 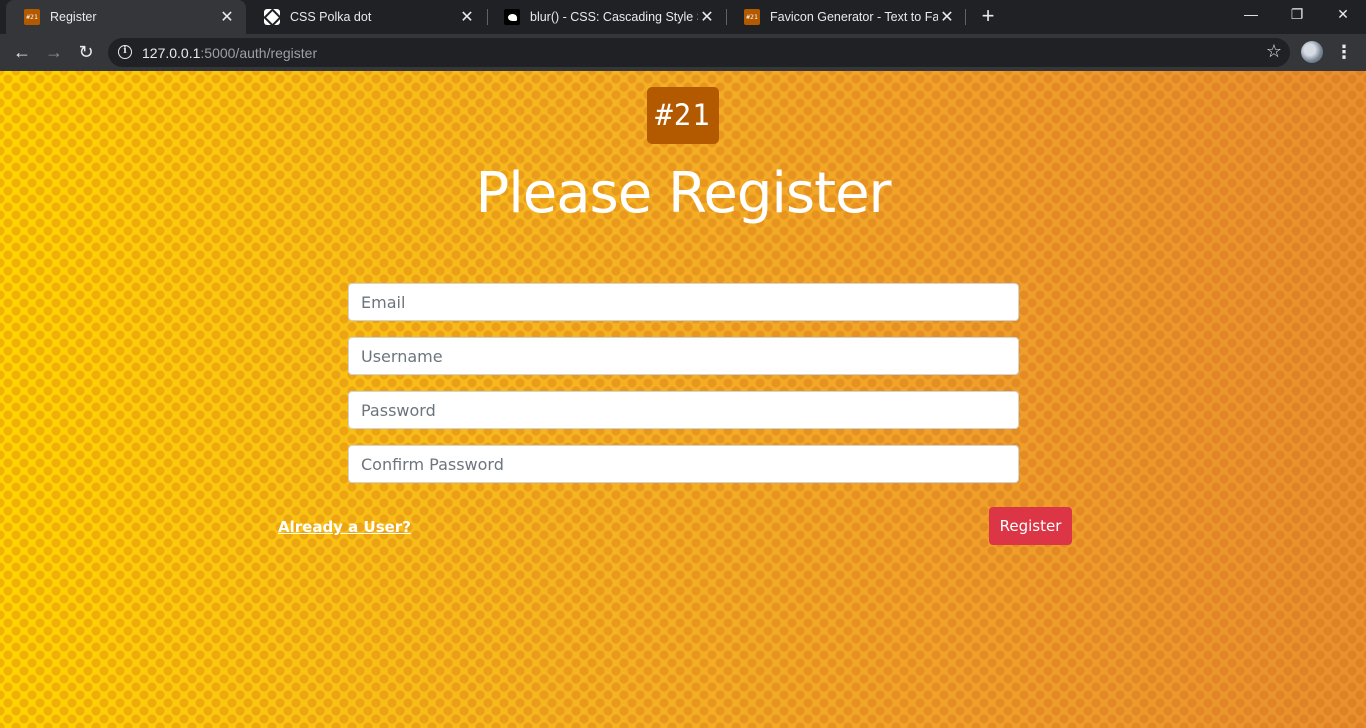 What do you see at coordinates (683, 115) in the screenshot?
I see `site-logo: #21` at bounding box center [683, 115].